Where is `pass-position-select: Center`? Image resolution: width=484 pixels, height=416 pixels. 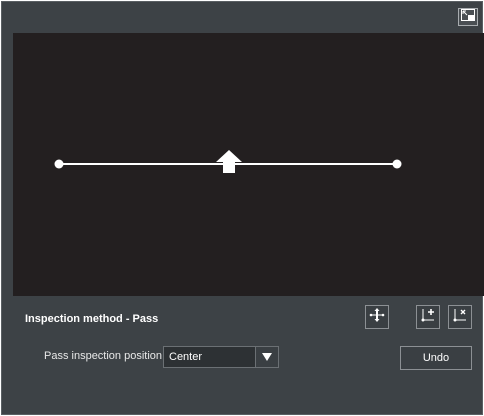
pass-position-select: Center is located at coordinates (221, 357).